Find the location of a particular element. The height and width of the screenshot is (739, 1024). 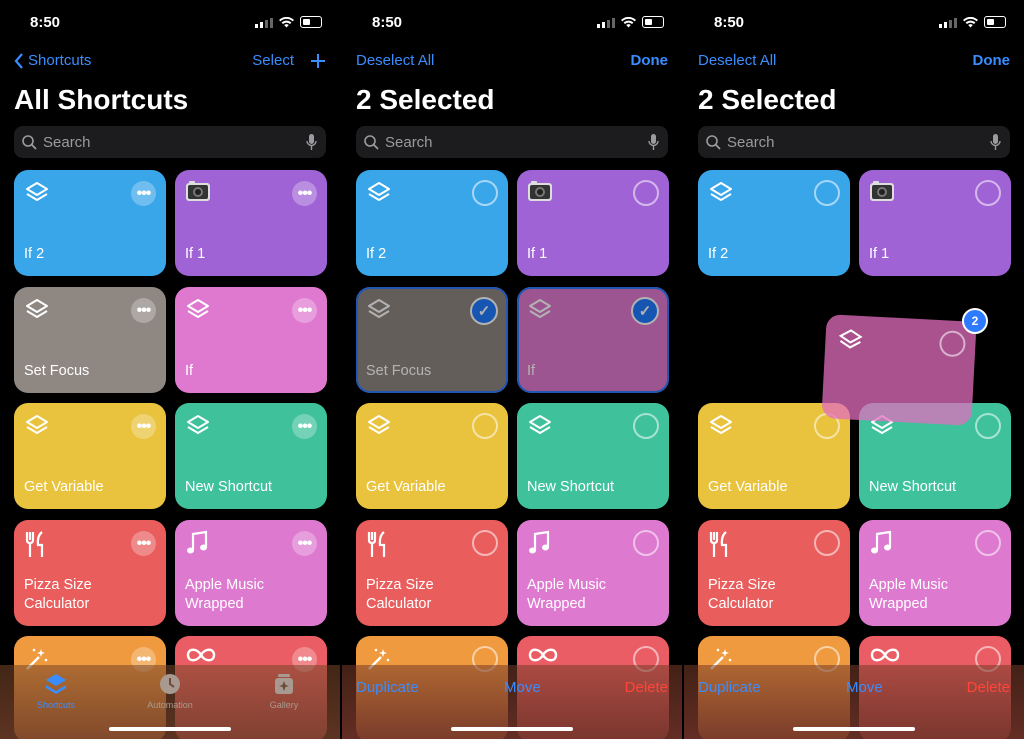

tab-automation: Automation is located at coordinates (170, 690).